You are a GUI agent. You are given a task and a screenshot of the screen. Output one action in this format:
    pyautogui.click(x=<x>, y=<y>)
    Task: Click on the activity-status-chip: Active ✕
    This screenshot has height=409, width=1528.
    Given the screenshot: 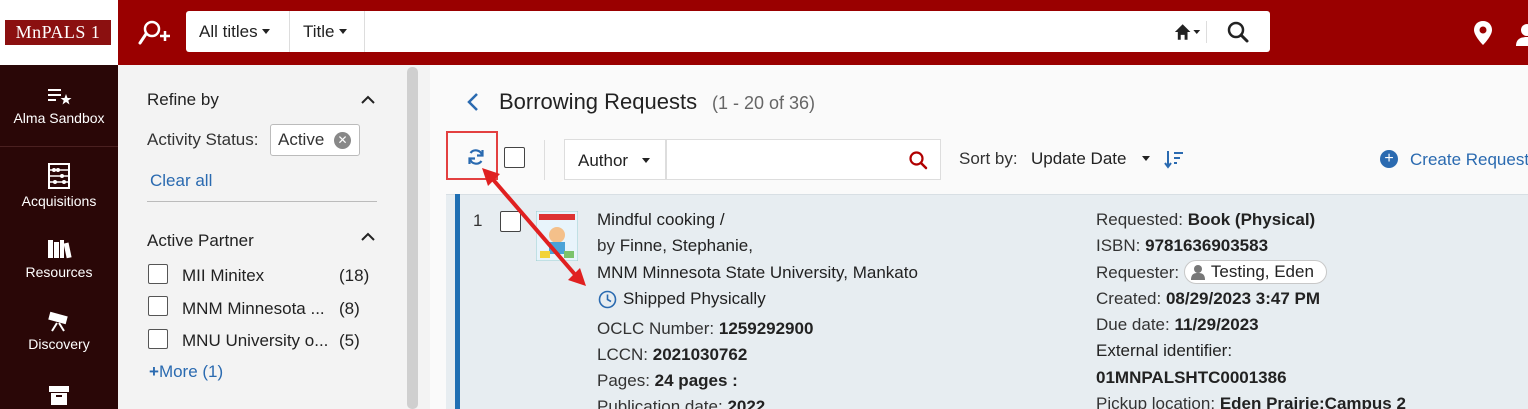 What is the action you would take?
    pyautogui.click(x=315, y=140)
    